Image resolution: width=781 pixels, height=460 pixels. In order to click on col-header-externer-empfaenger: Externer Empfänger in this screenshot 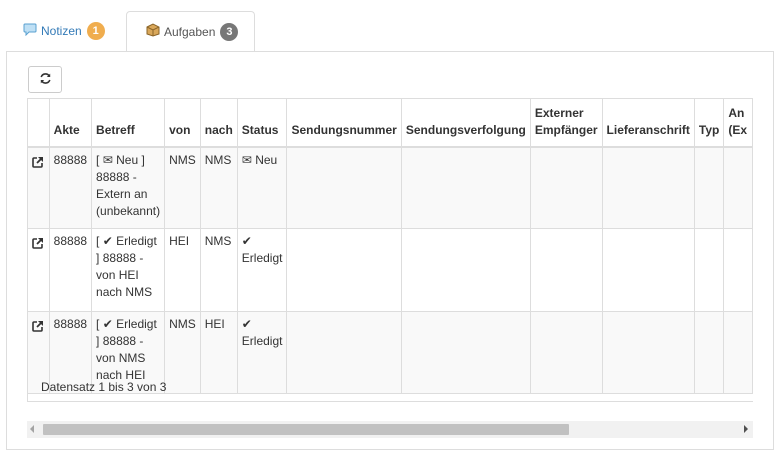, I will do `click(566, 123)`.